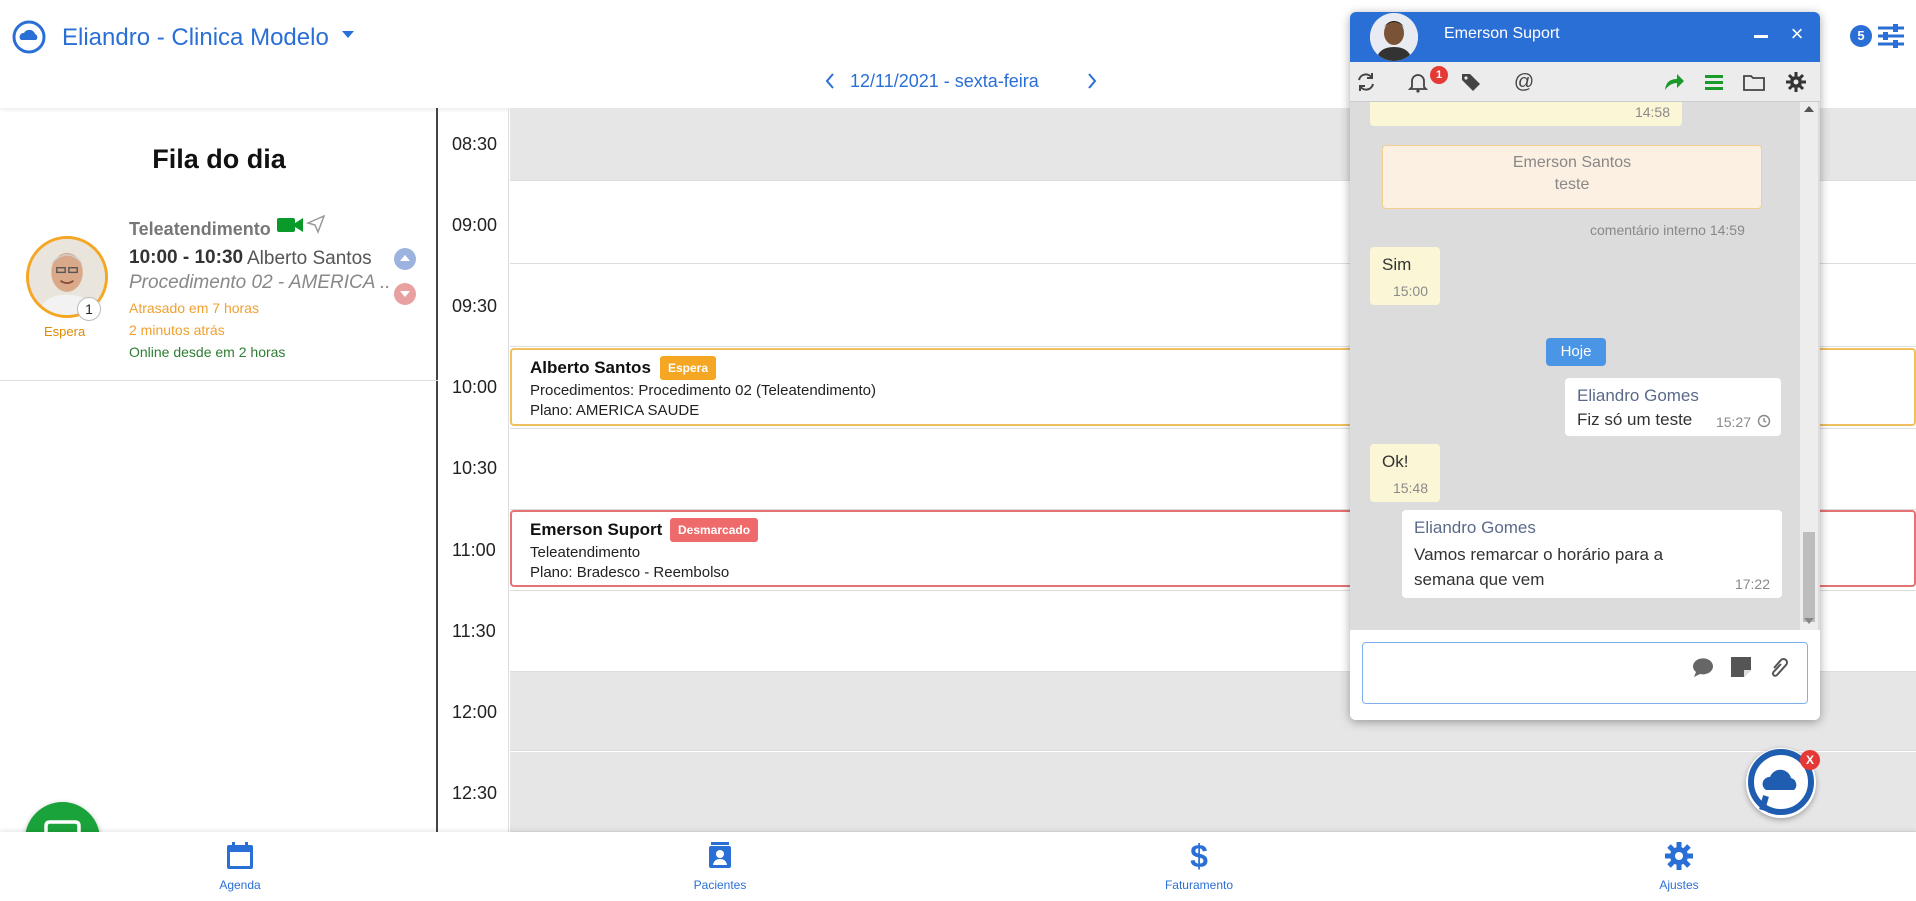 This screenshot has width=1916, height=901. I want to click on address-book-icon, so click(720, 855).